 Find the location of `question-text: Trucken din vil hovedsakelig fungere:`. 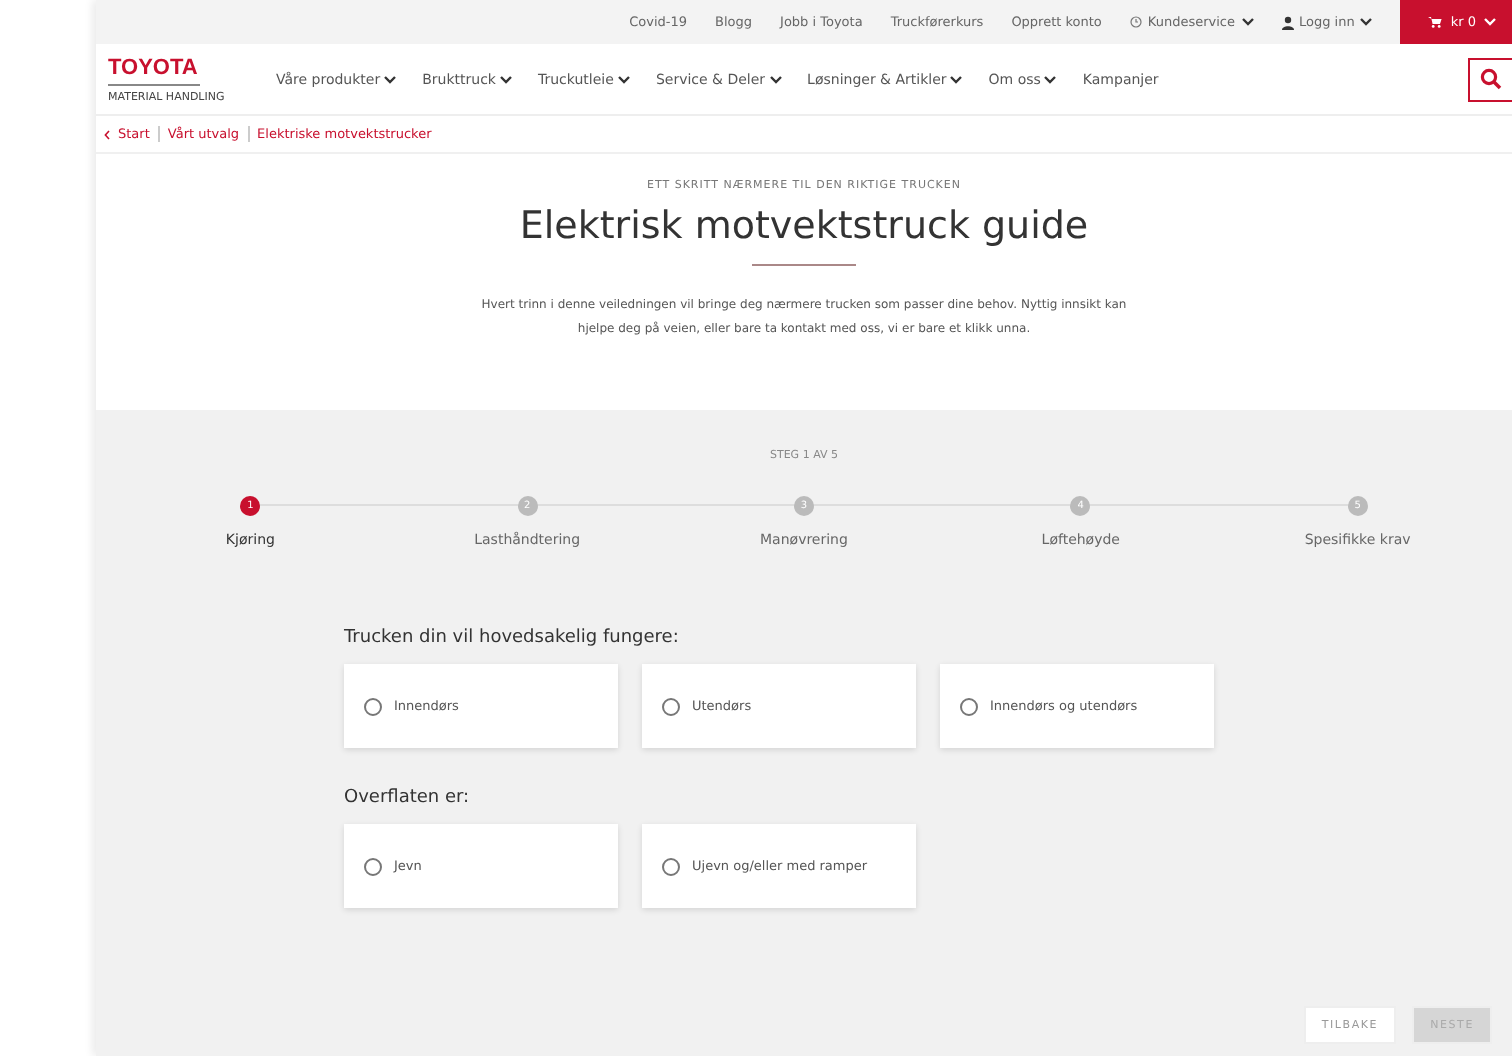

question-text: Trucken din vil hovedsakelig fungere: is located at coordinates (512, 638).